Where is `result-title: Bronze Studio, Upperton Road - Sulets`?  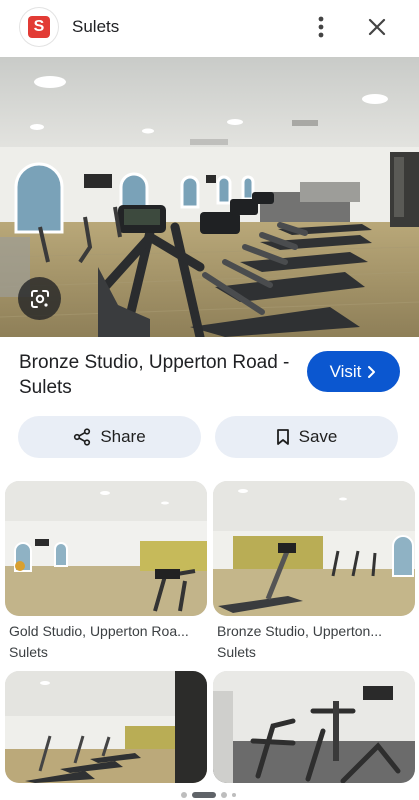 result-title: Bronze Studio, Upperton Road - Sulets is located at coordinates (156, 375).